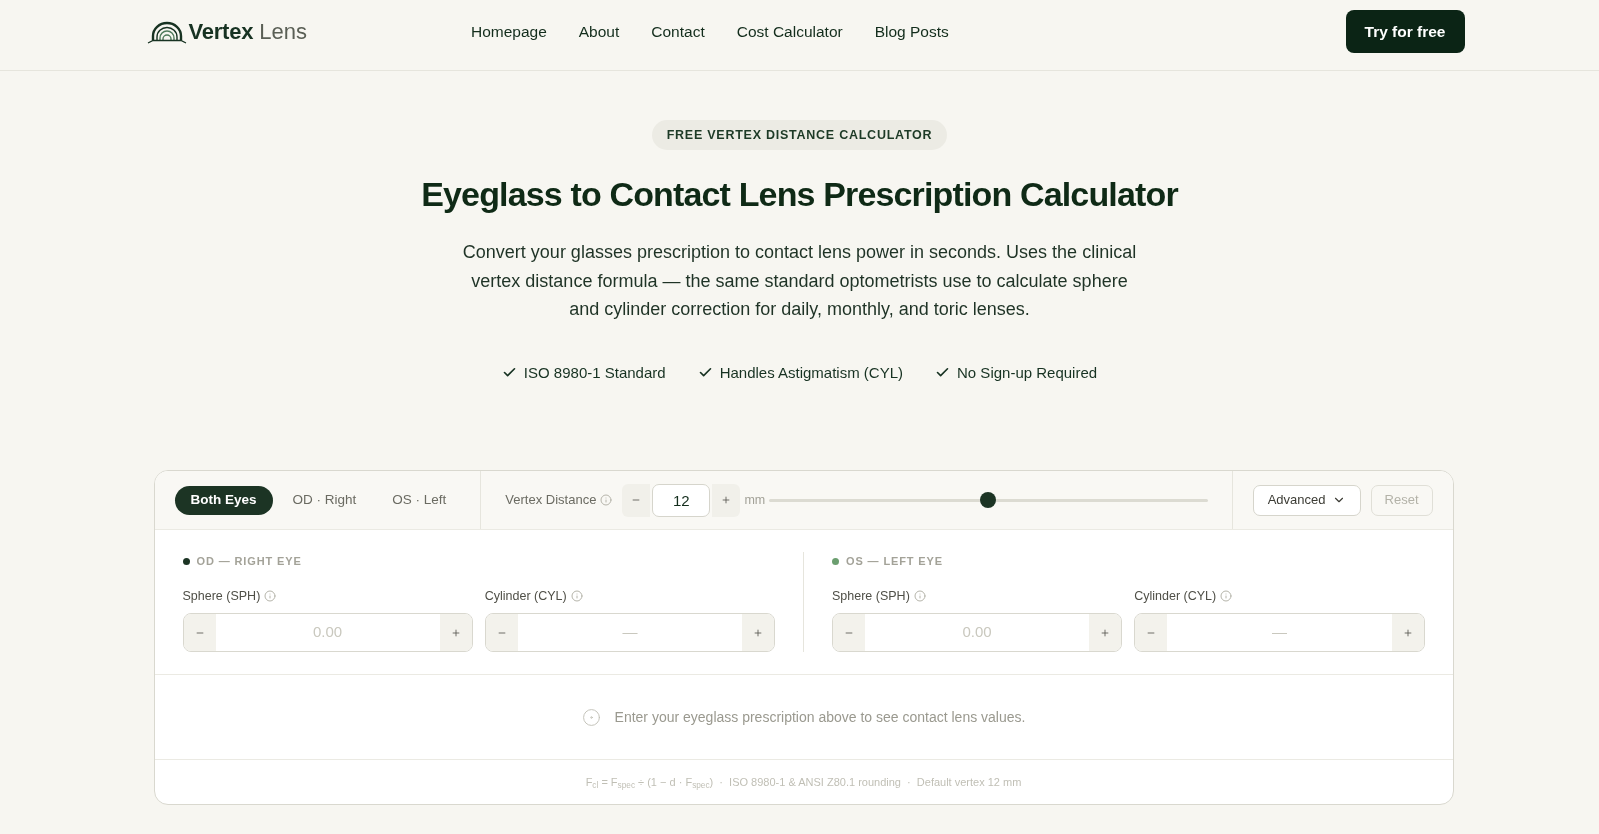 This screenshot has height=834, width=1599. Describe the element at coordinates (789, 31) in the screenshot. I see `nav-link: Cost Calculator` at that location.